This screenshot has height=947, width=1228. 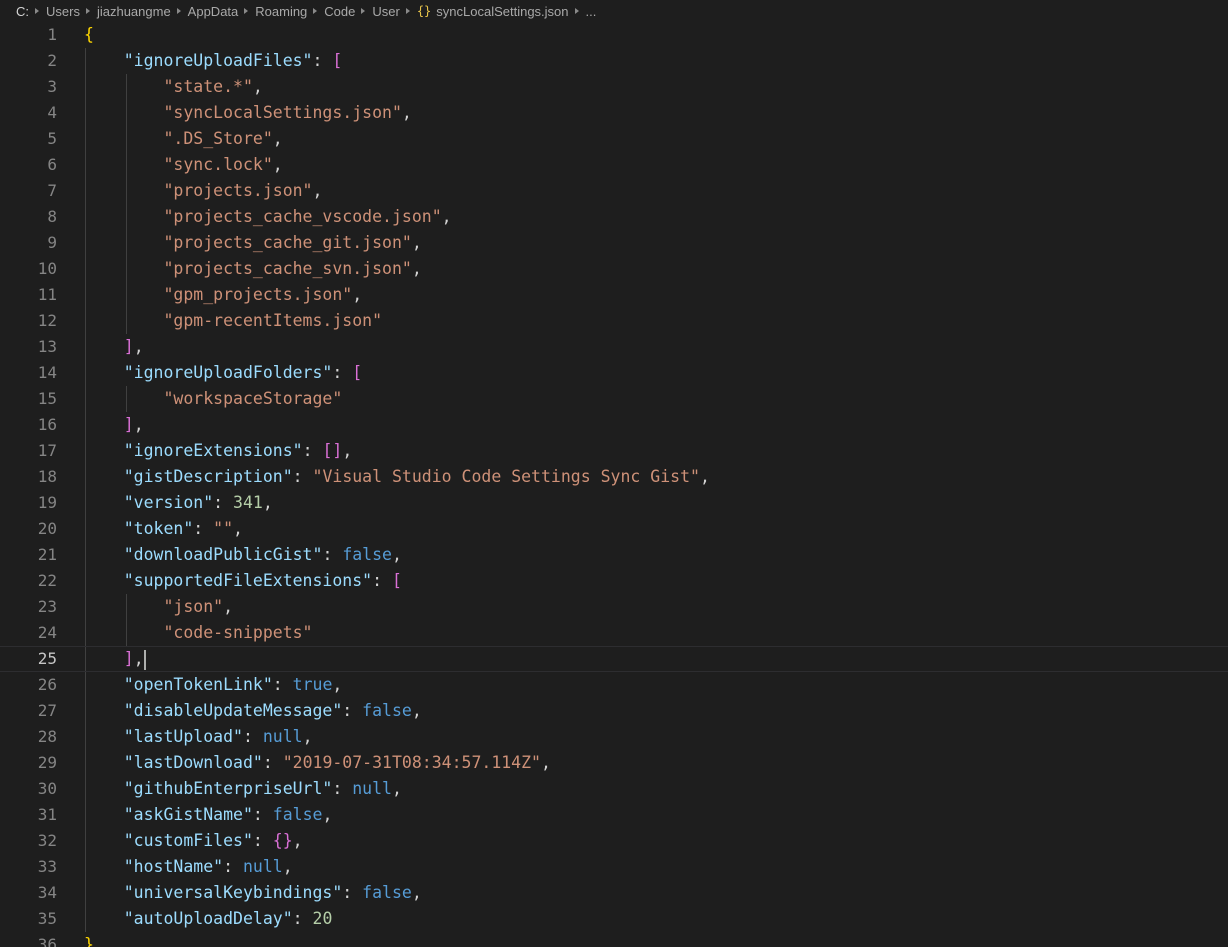 What do you see at coordinates (213, 61) in the screenshot?
I see `code-text: "ignoreUploadFiles": [` at bounding box center [213, 61].